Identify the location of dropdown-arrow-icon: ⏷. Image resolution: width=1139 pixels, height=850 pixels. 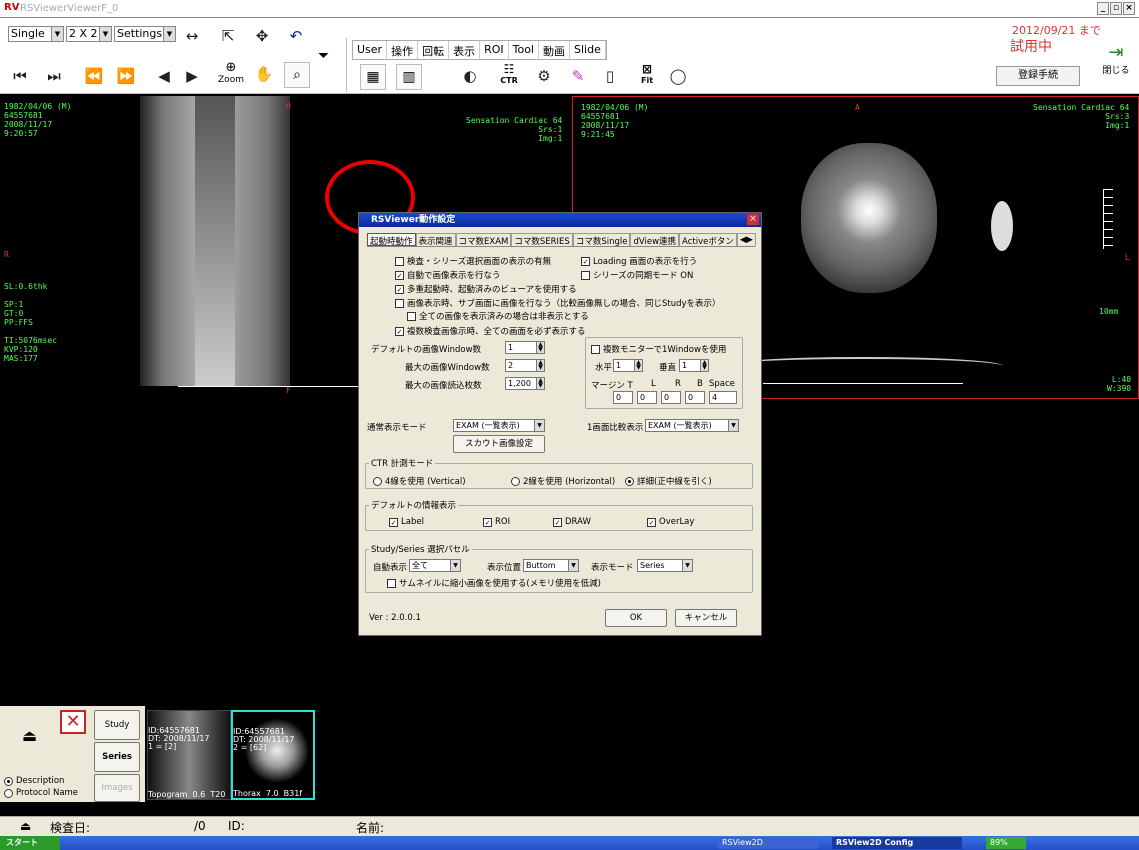
(323, 56).